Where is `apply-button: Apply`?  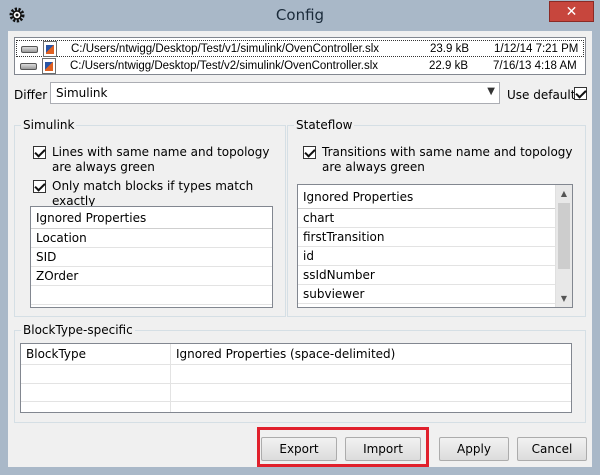
apply-button: Apply is located at coordinates (474, 449).